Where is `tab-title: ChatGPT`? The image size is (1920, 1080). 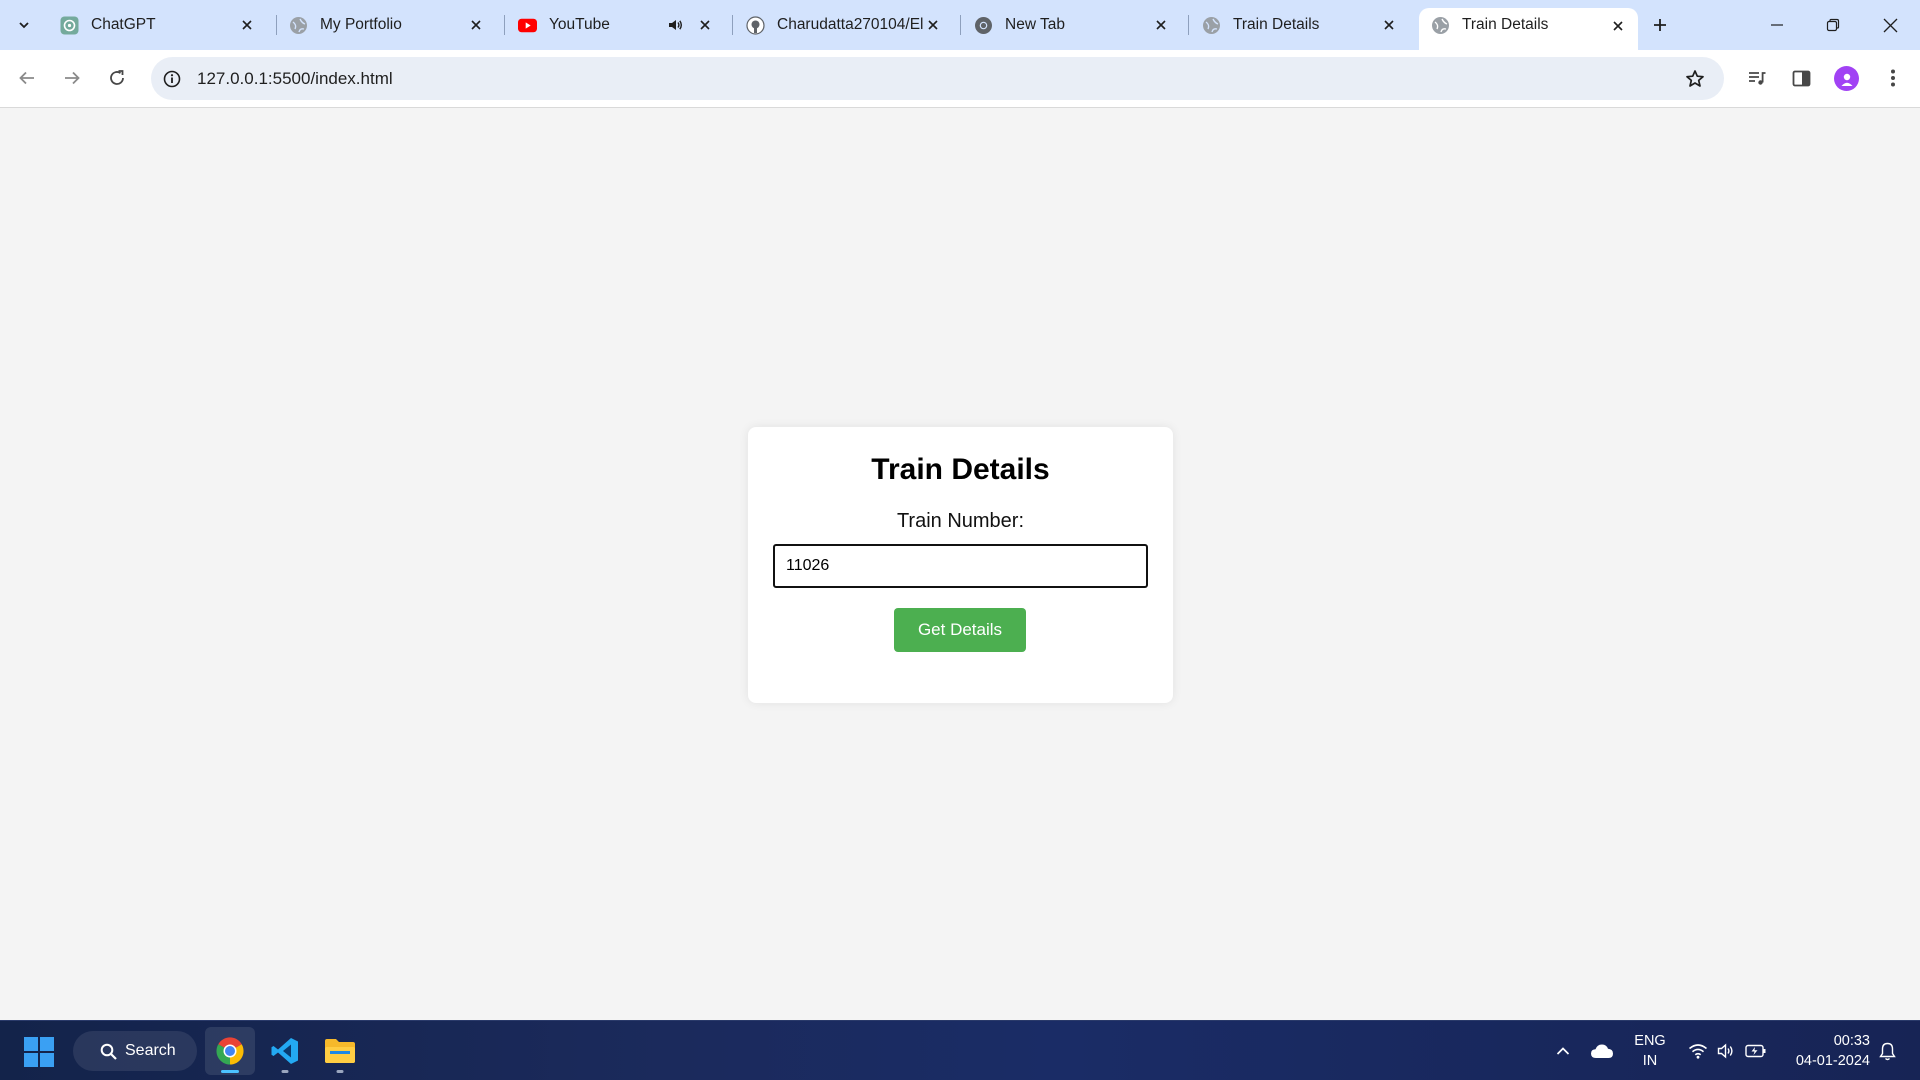
tab-title: ChatGPT is located at coordinates (123, 24).